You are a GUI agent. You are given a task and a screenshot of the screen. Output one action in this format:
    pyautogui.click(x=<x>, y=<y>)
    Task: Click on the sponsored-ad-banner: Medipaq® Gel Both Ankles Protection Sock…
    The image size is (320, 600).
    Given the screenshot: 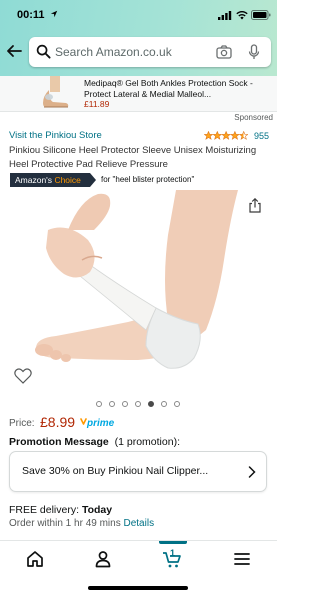 What is the action you would take?
    pyautogui.click(x=138, y=94)
    